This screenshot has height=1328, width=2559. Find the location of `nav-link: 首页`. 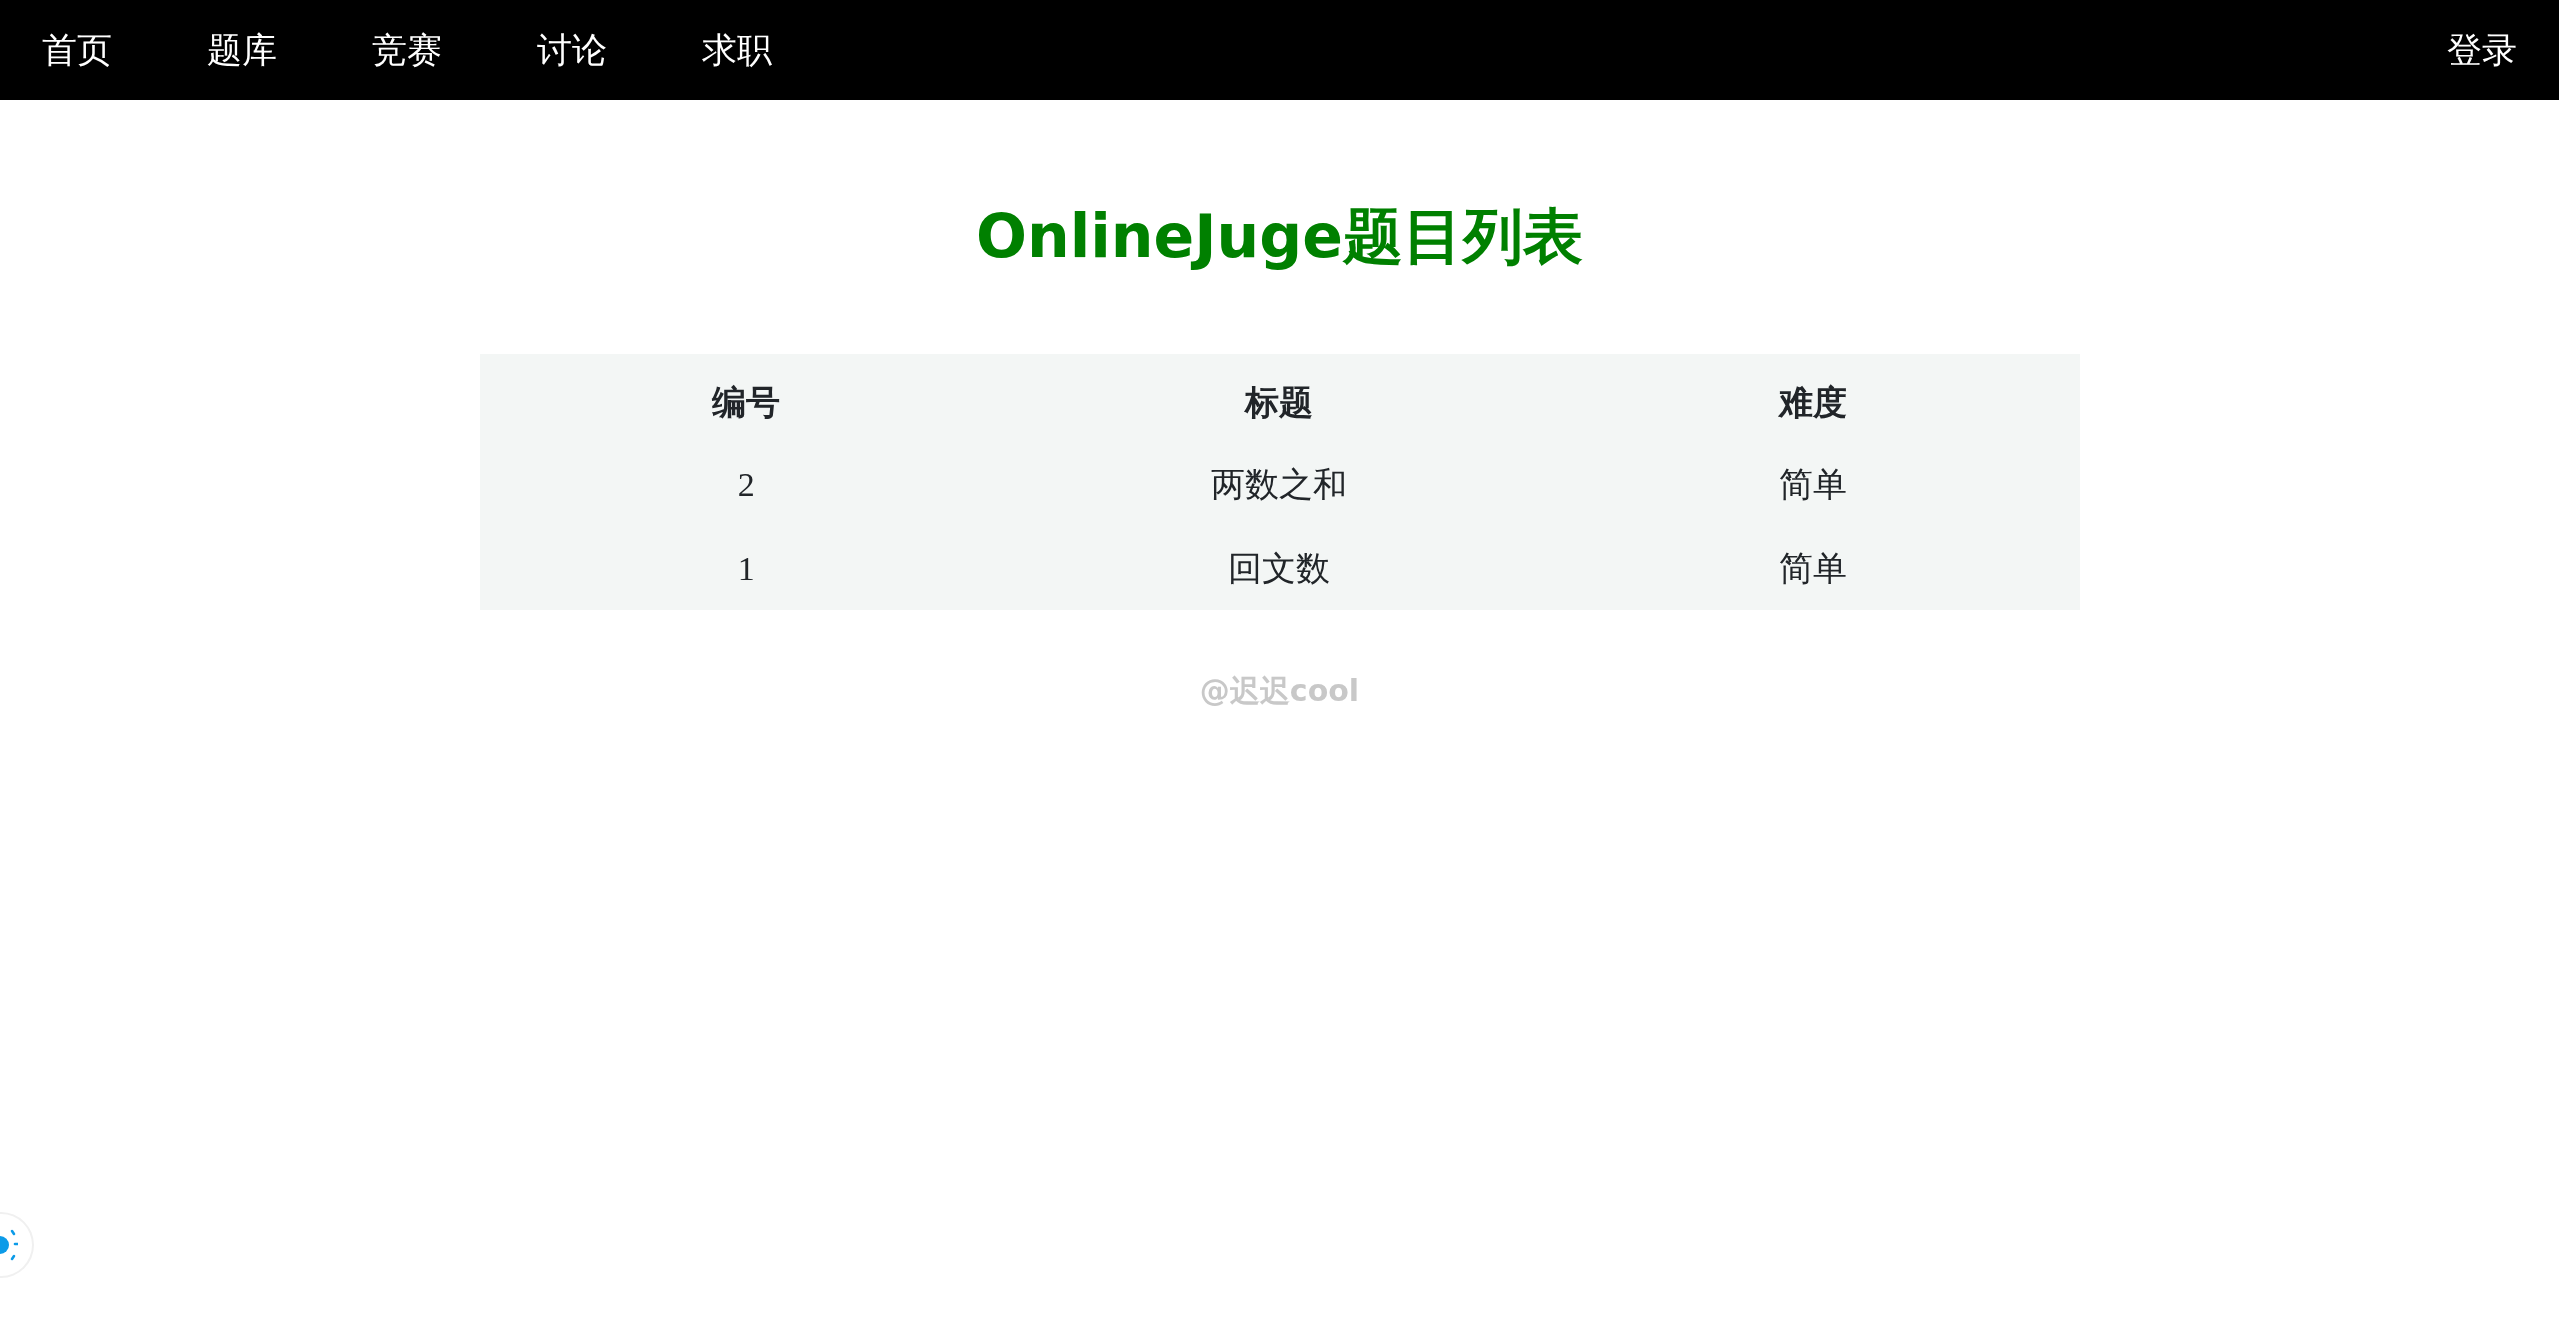

nav-link: 首页 is located at coordinates (77, 50).